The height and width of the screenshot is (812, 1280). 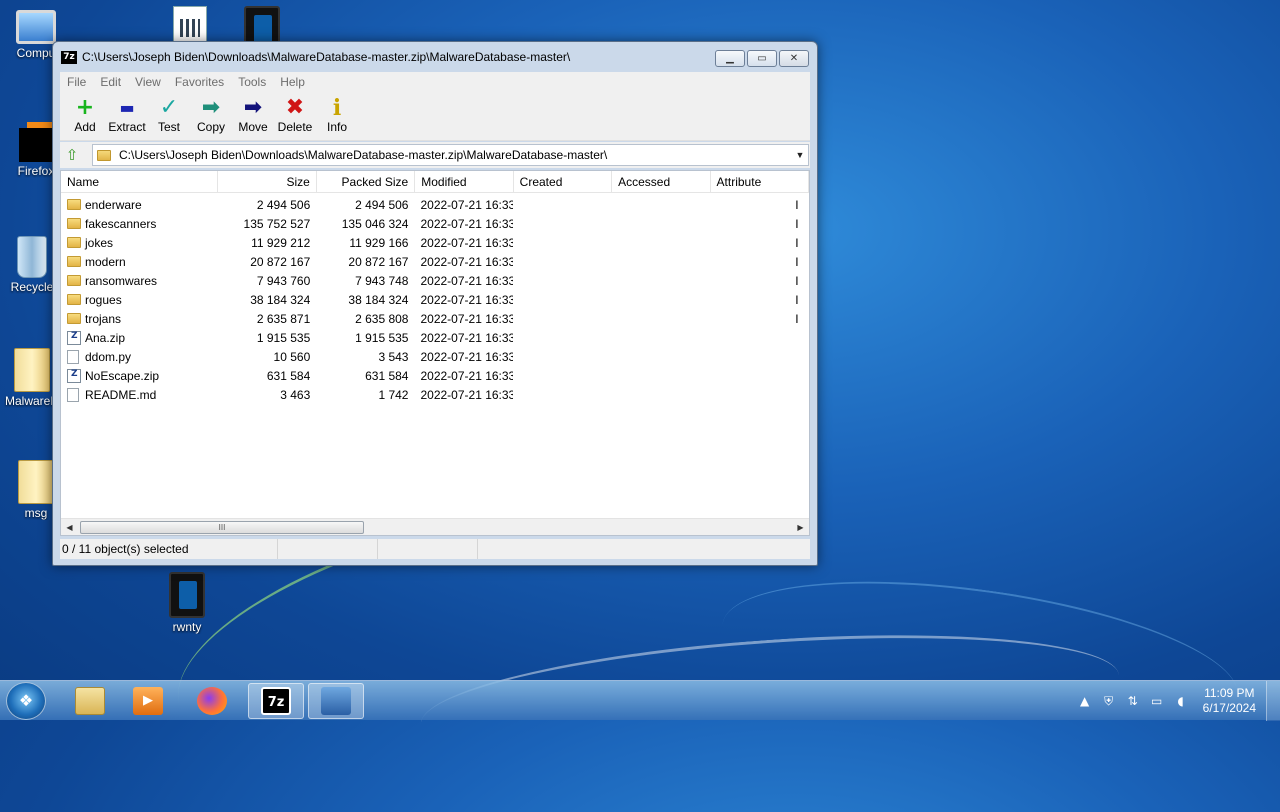 I want to click on taskbar-explorer, so click(x=90, y=701).